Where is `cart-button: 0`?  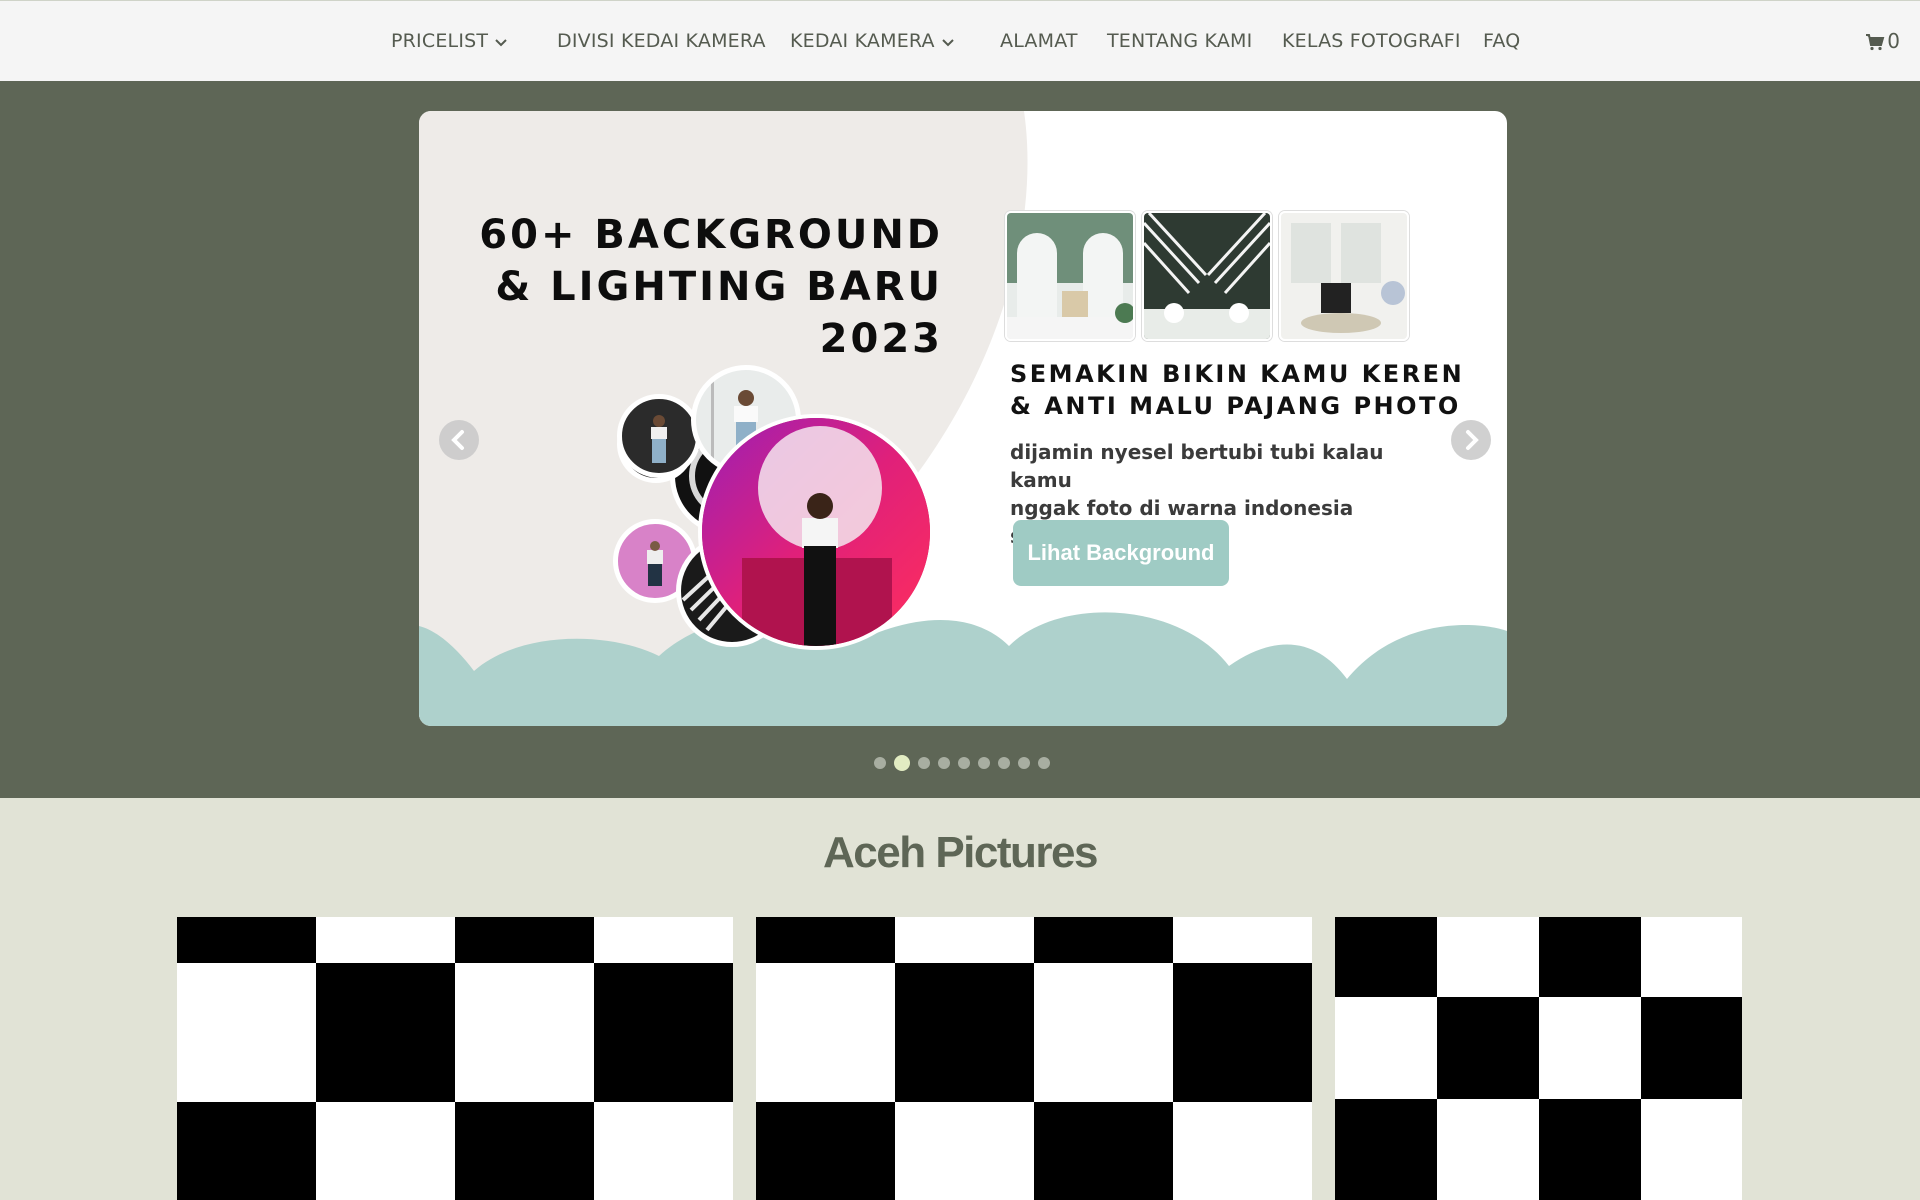
cart-button: 0 is located at coordinates (1882, 41).